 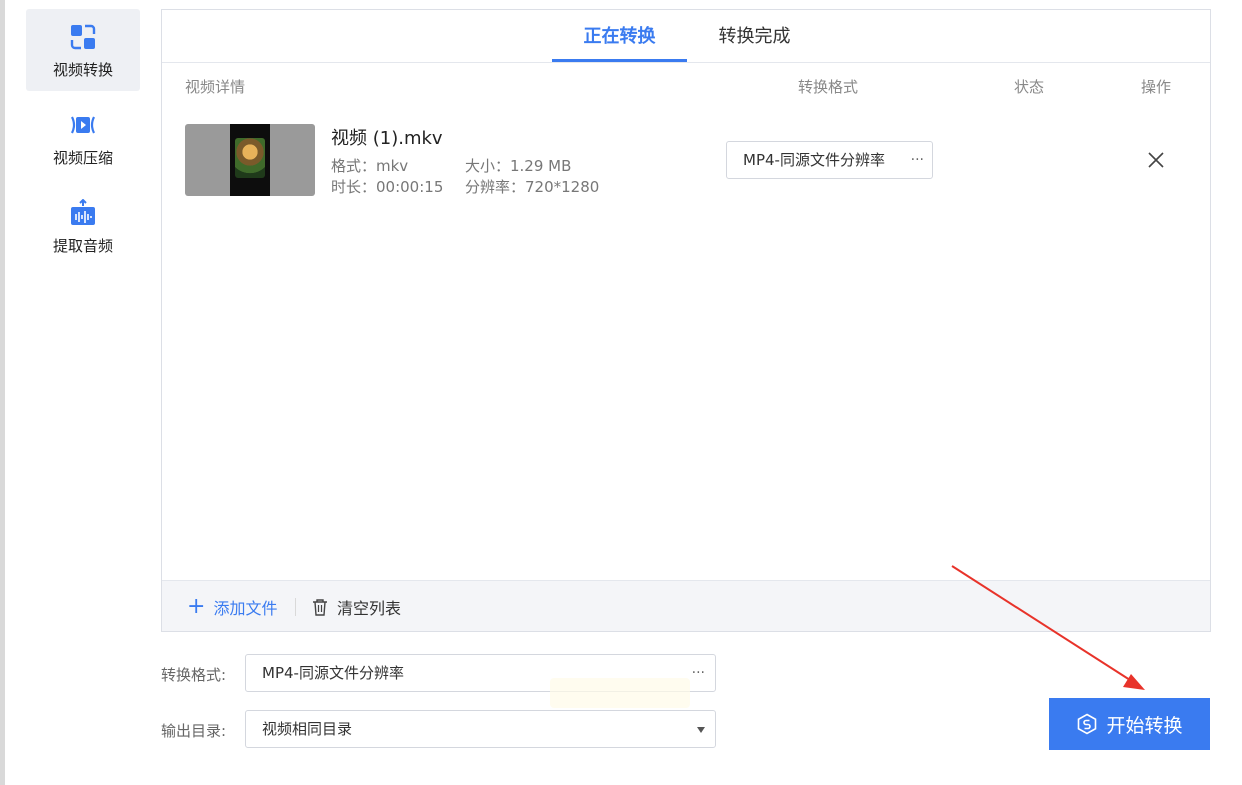 What do you see at coordinates (532, 187) in the screenshot?
I see `file-resolution: 分辨率：720*1280` at bounding box center [532, 187].